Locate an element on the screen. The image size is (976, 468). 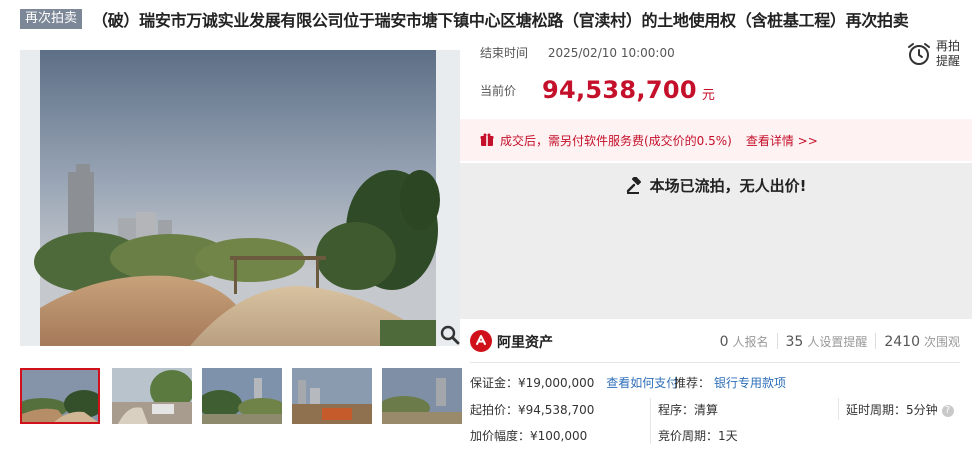
starting-price-row: 起拍价：¥94,538,700 is located at coordinates (532, 410).